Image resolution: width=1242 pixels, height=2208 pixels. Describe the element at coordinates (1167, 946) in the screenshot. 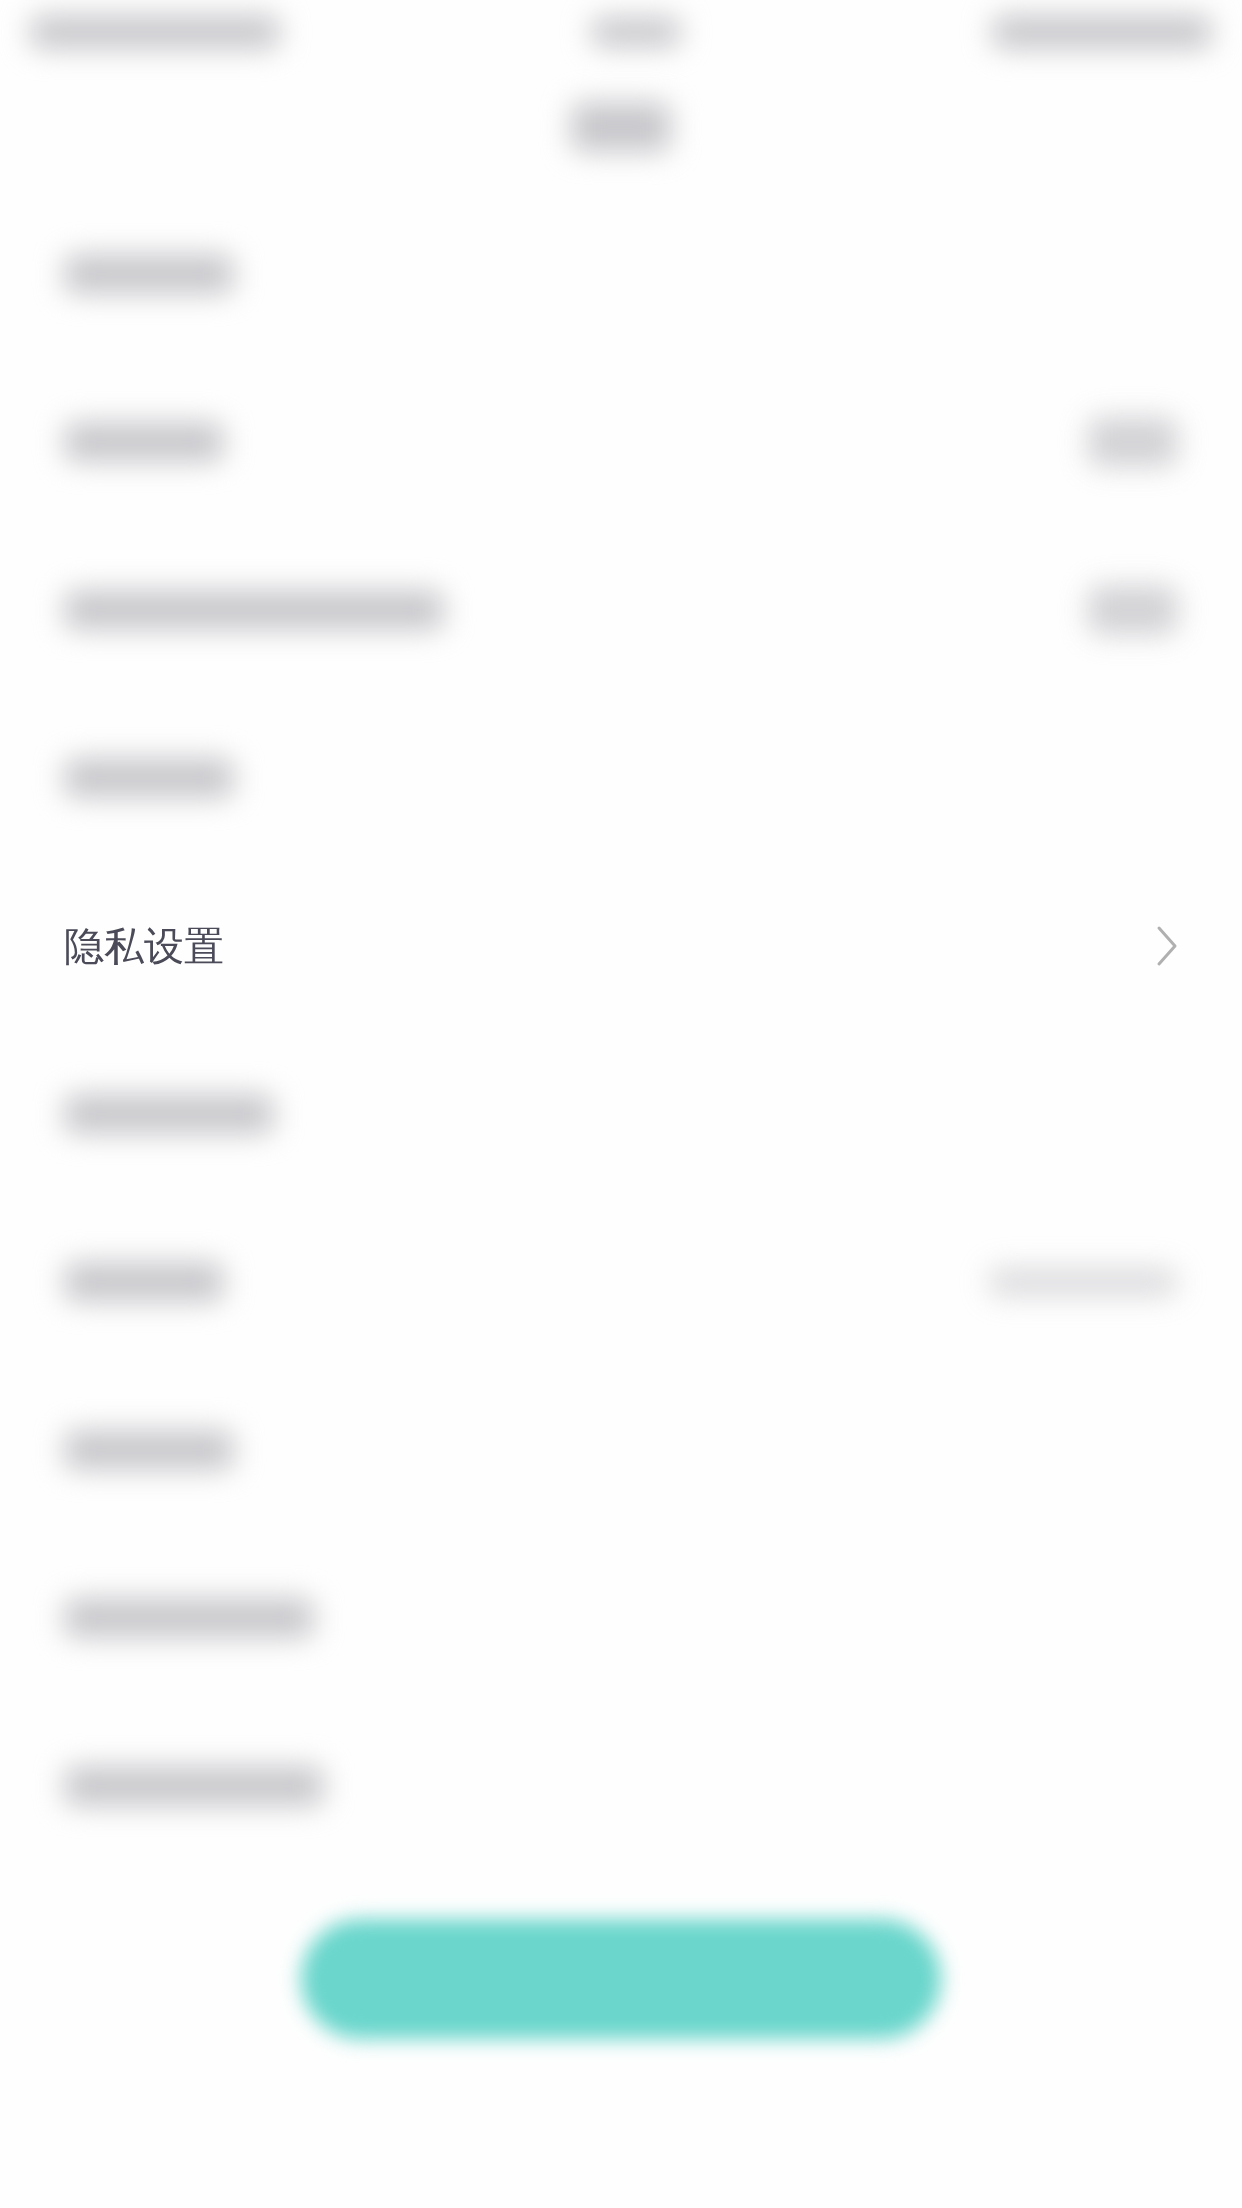

I see `chevron-icon` at that location.